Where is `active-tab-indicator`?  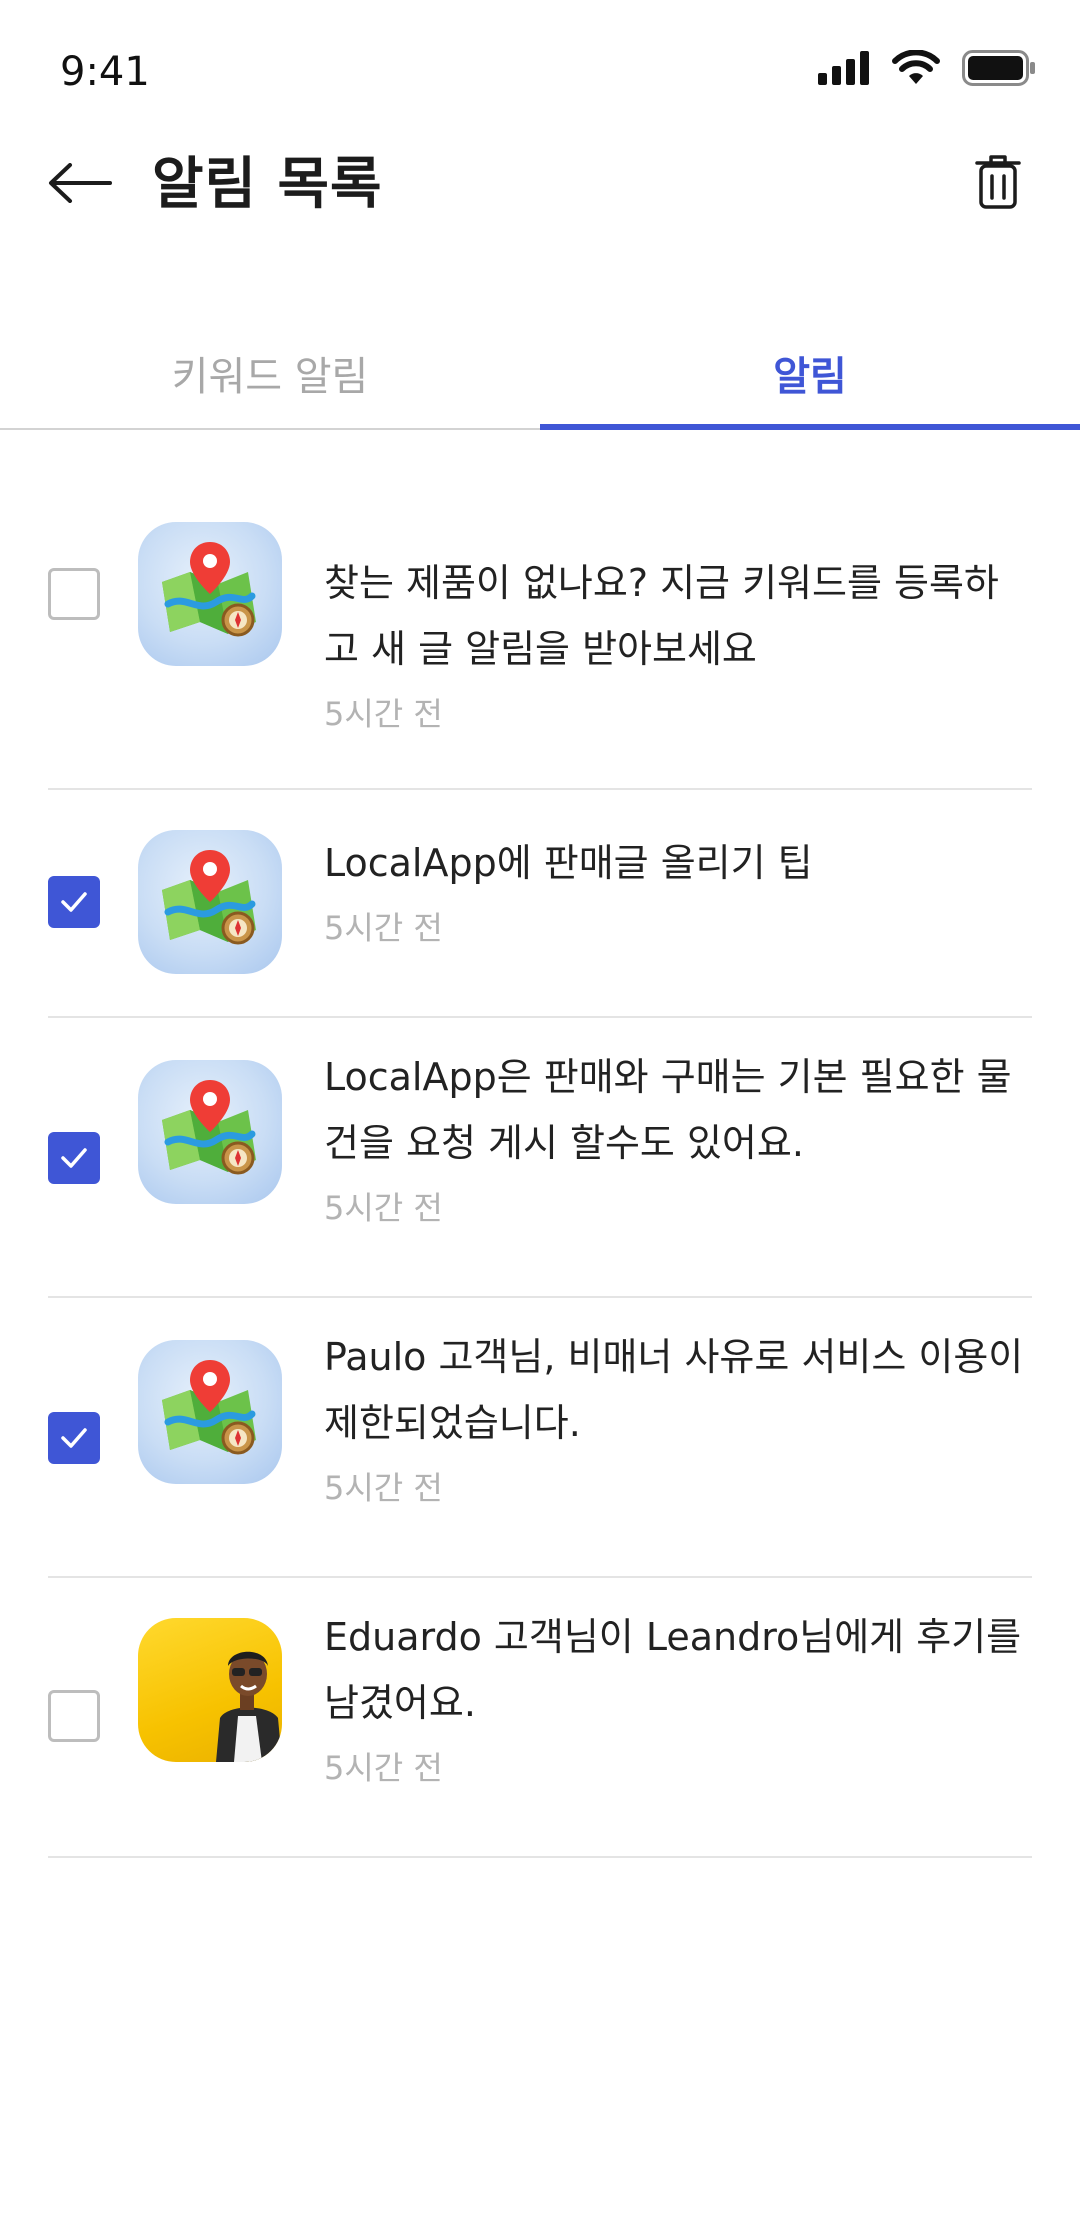 active-tab-indicator is located at coordinates (810, 427).